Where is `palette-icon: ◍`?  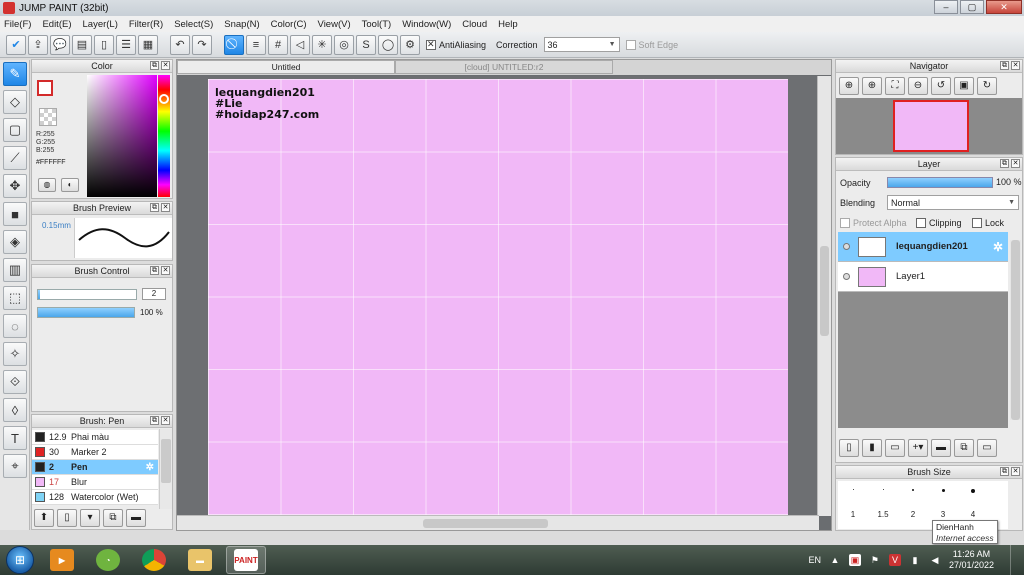 palette-icon: ◍ is located at coordinates (47, 185).